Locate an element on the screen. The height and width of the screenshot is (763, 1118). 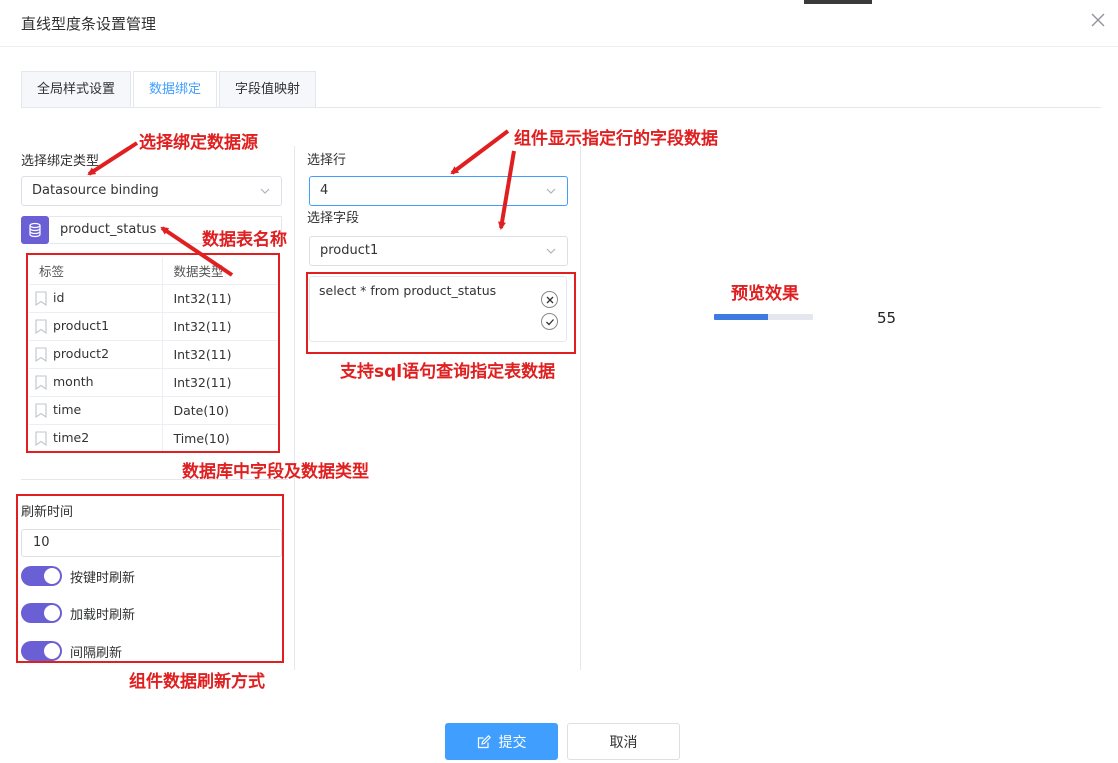
preview-progress-bar is located at coordinates (763, 317).